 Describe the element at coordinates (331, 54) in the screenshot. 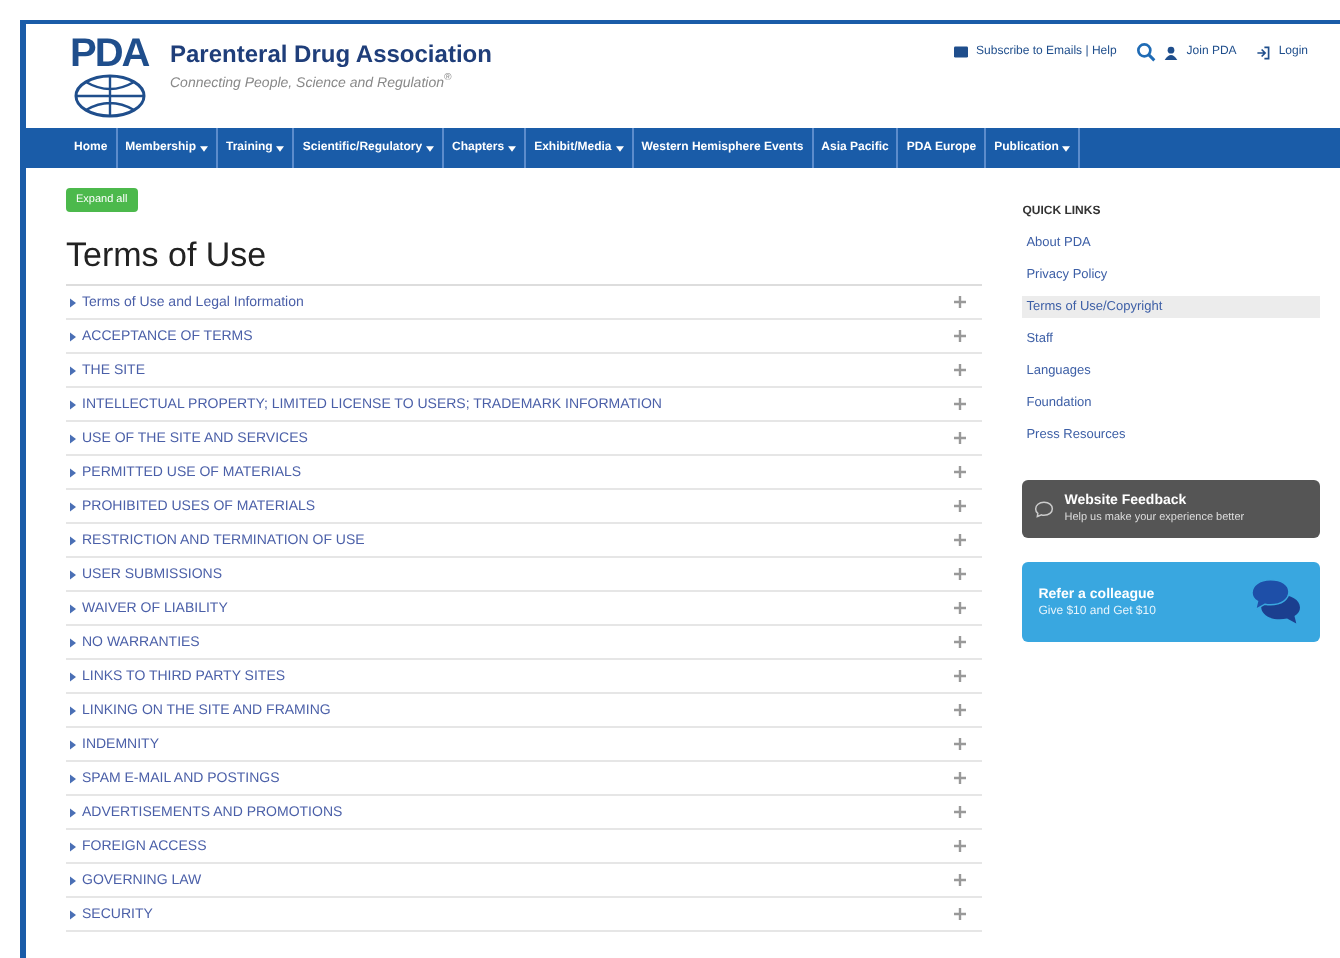

I see `organization-name: Parenteral Drug Association` at that location.